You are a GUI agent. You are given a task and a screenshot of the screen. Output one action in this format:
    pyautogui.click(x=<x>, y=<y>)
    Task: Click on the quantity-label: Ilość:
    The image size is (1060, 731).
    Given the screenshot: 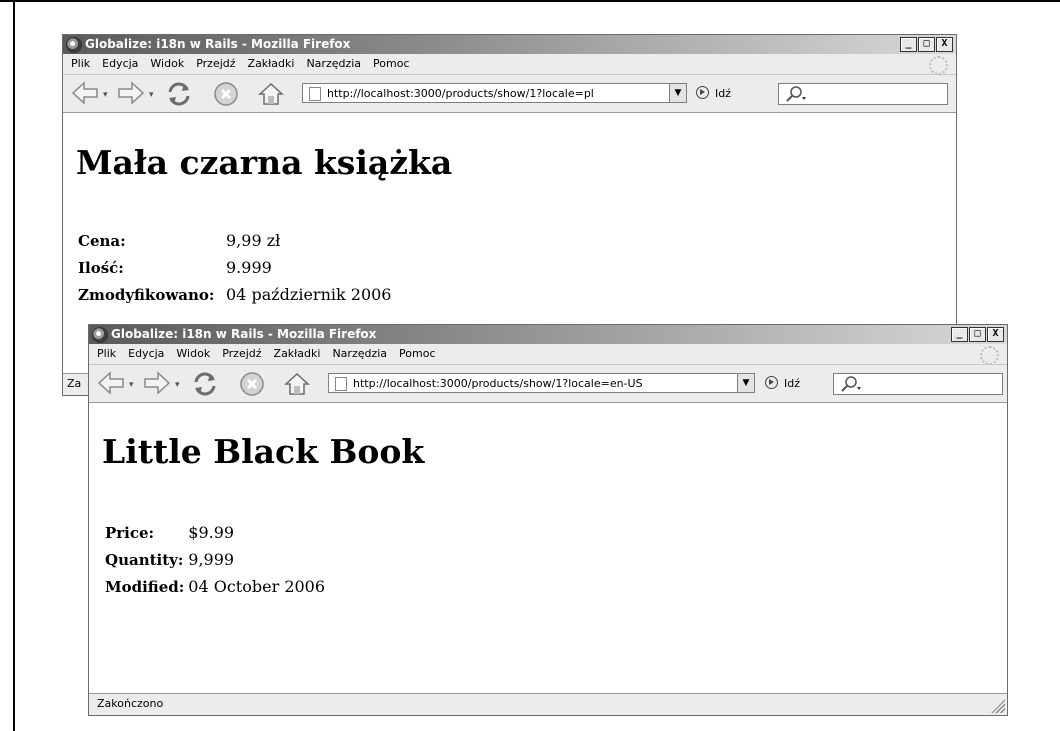 What is the action you would take?
    pyautogui.click(x=101, y=267)
    